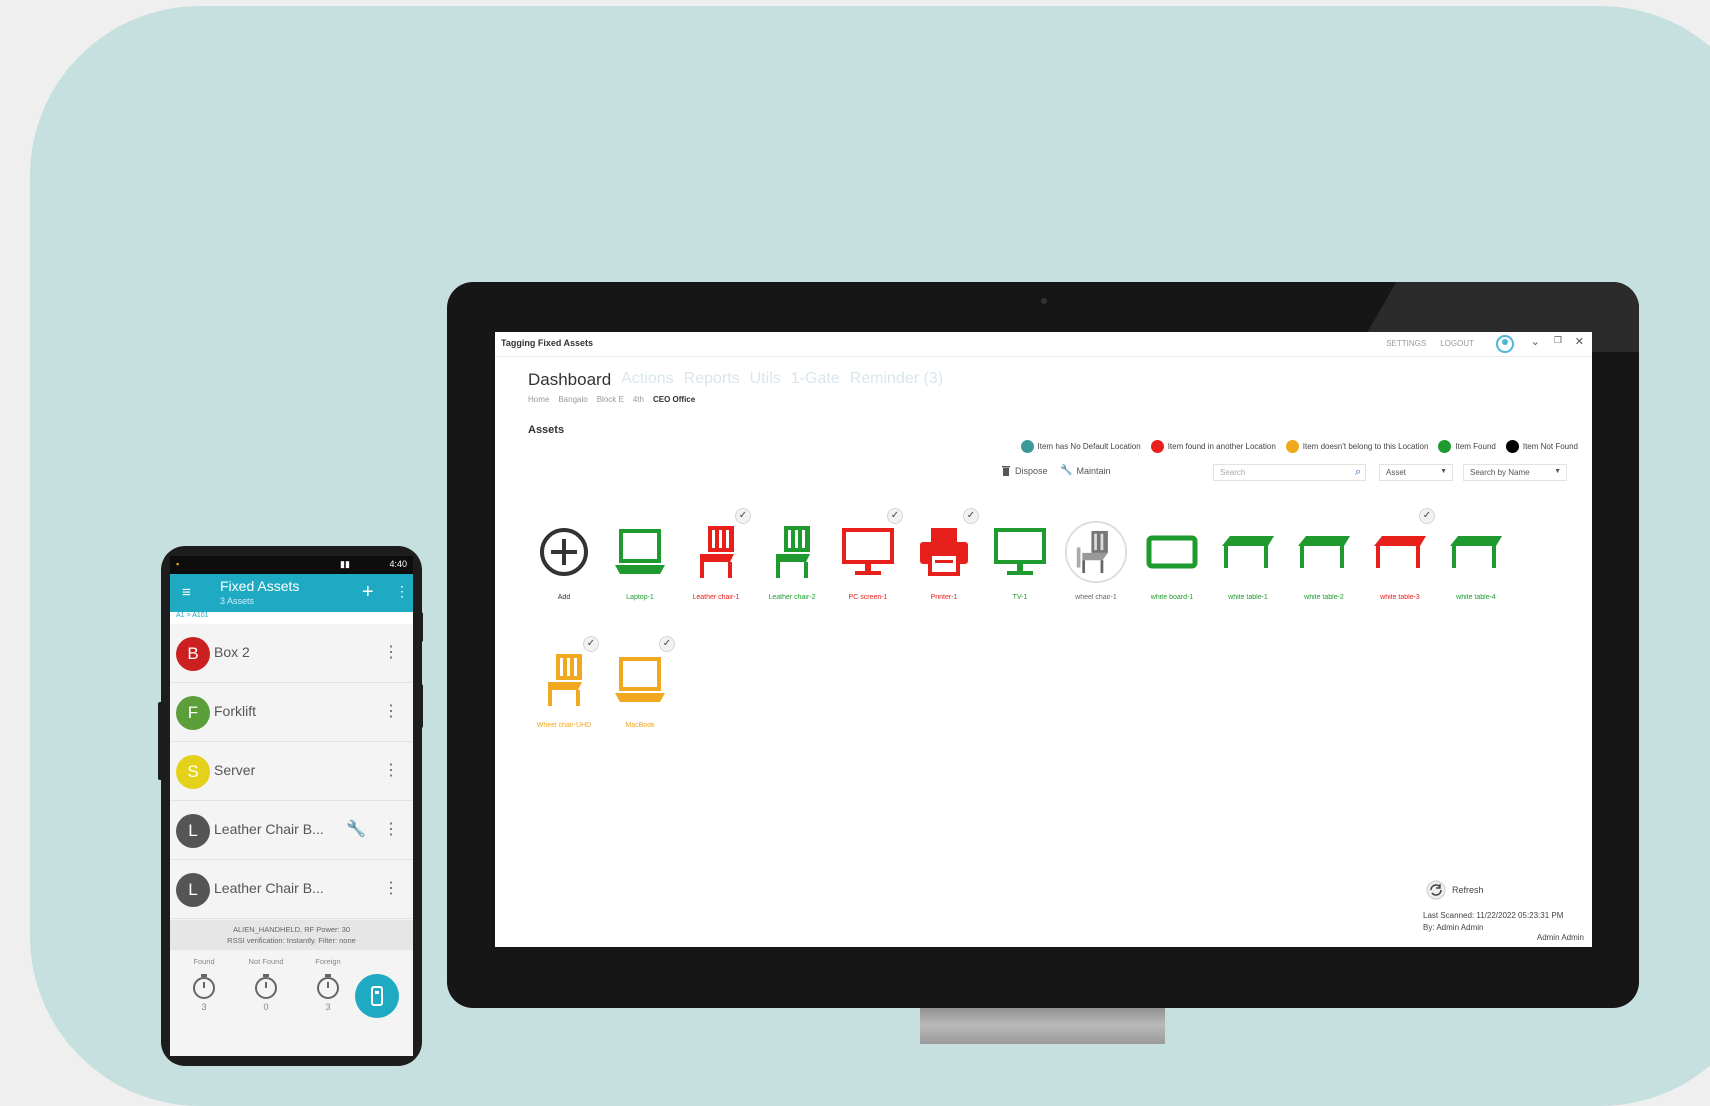 This screenshot has width=1710, height=1106. Describe the element at coordinates (640, 725) in the screenshot. I see `asset-name: MacBook` at that location.